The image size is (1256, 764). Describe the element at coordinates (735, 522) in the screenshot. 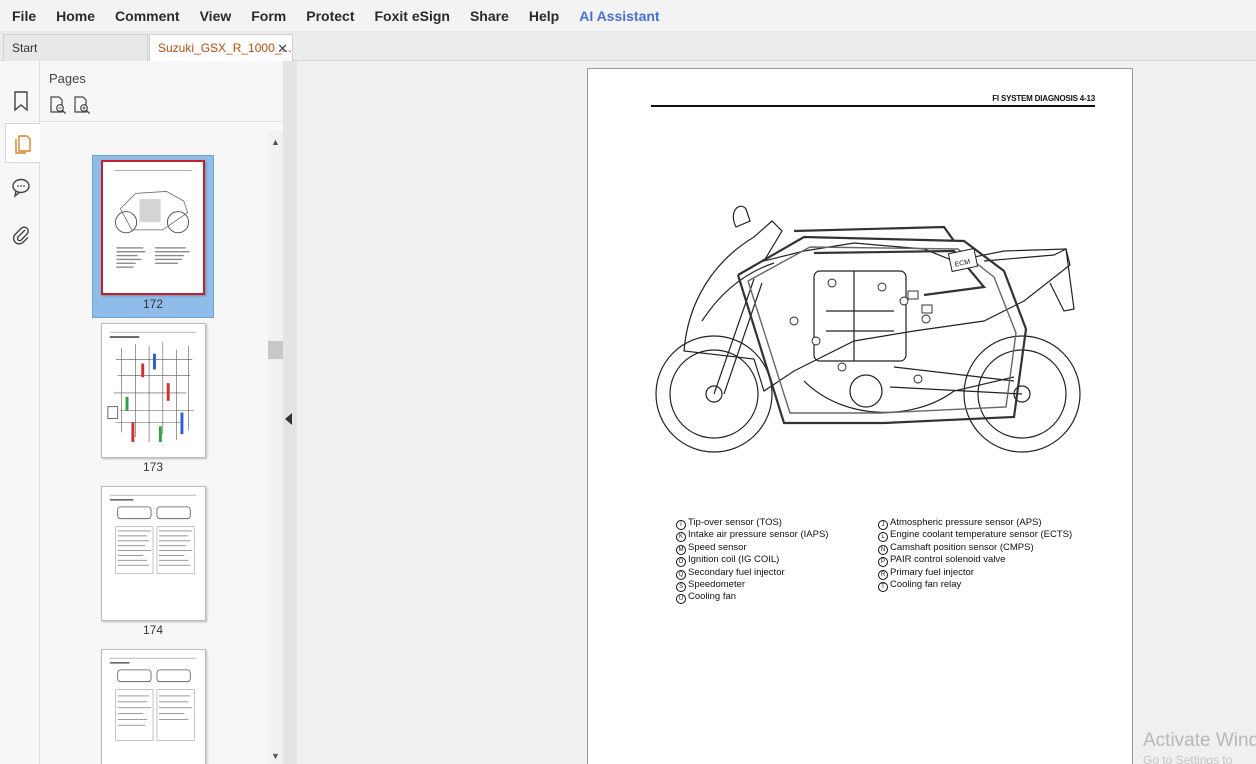

I see `legend-text: Tip-over sensor (TOS)` at that location.